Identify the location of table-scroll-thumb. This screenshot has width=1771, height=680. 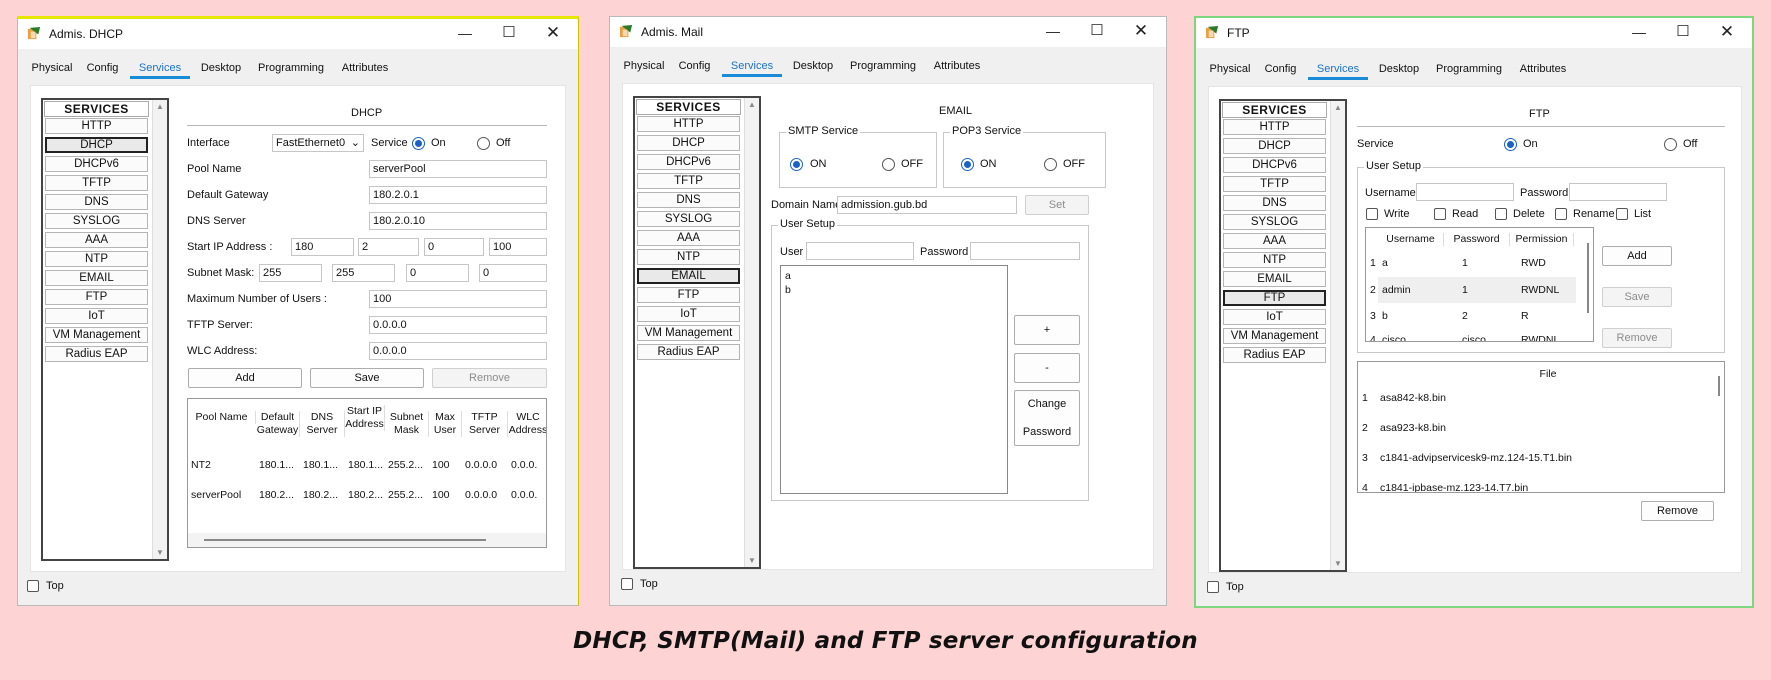
(1588, 278).